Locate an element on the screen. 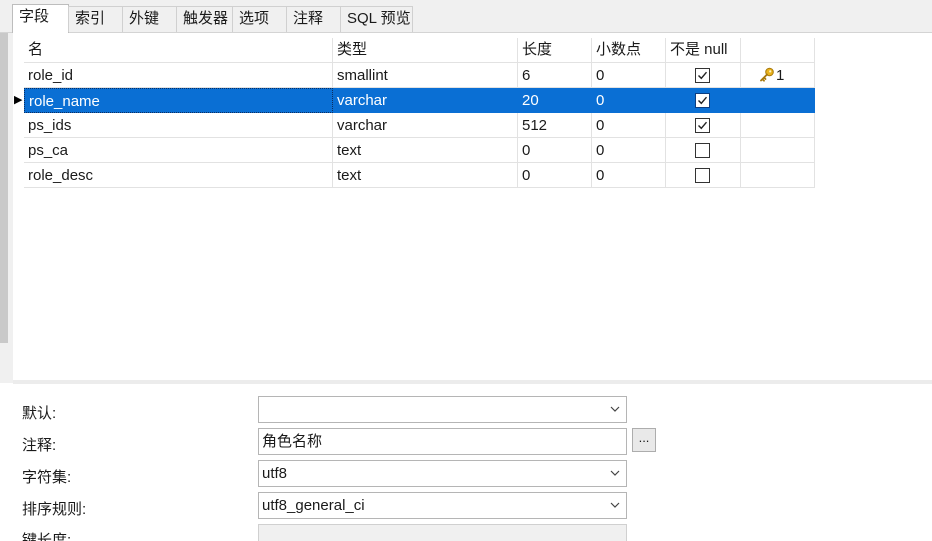 This screenshot has width=932, height=541. table-row: role_name varchar 20 0 is located at coordinates (419, 100).